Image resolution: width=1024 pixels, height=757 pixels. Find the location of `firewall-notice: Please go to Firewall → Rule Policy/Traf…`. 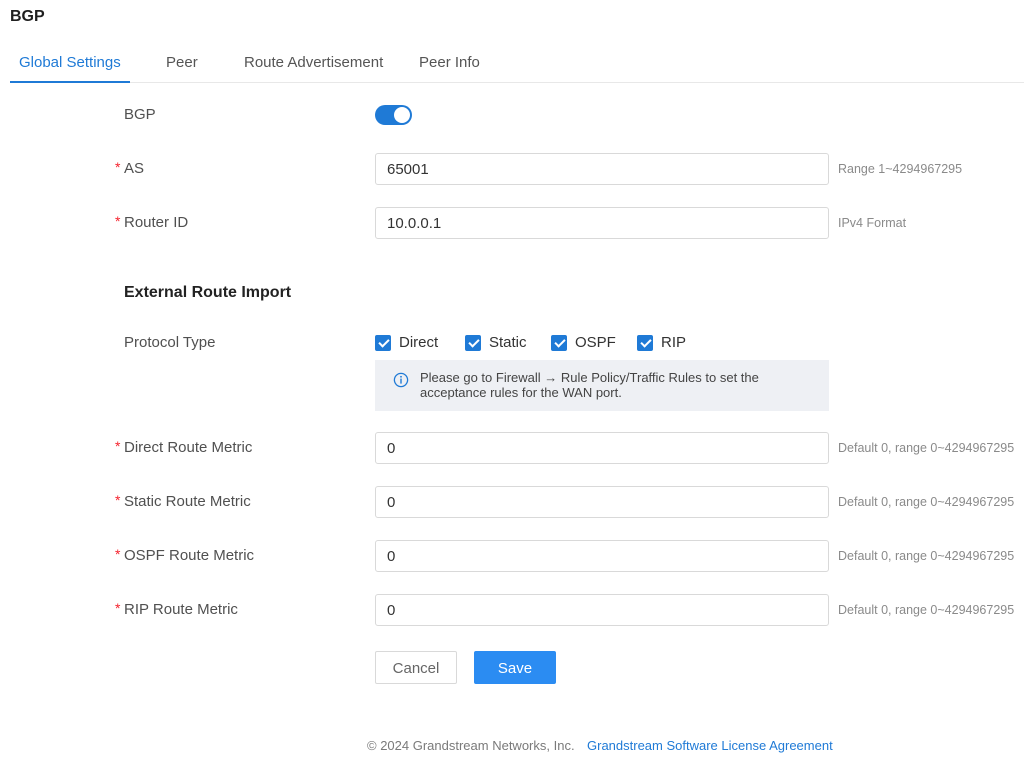

firewall-notice: Please go to Firewall → Rule Policy/Traf… is located at coordinates (602, 385).